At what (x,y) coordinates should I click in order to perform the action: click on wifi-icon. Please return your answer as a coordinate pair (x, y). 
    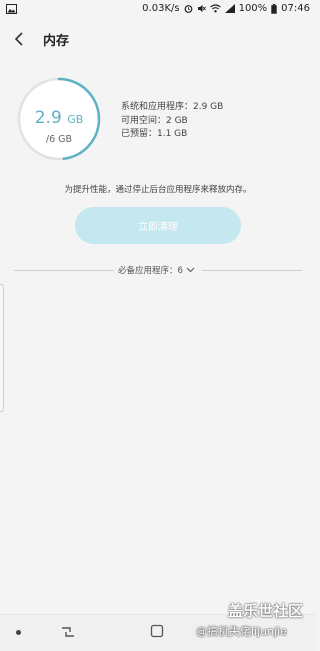
    Looking at the image, I should click on (215, 8).